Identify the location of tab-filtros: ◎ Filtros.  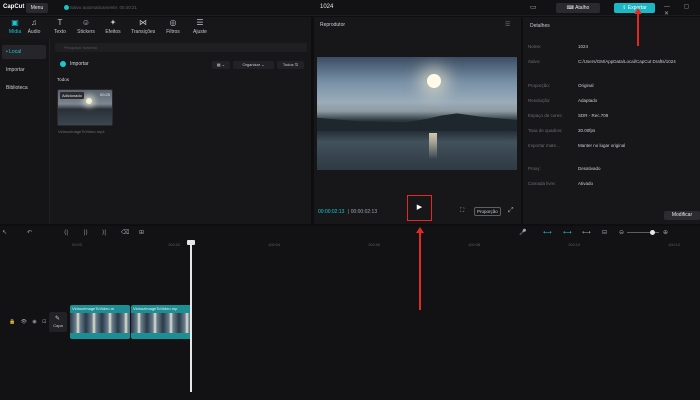
(173, 26).